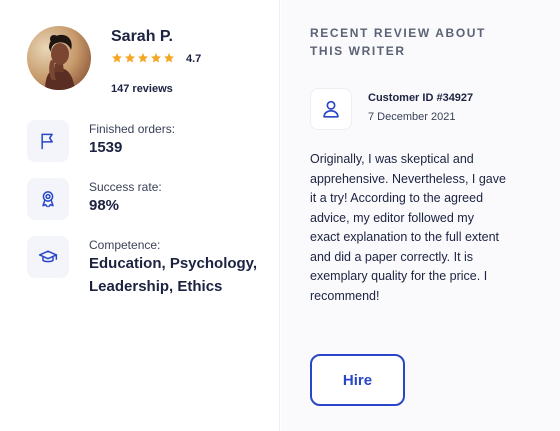  I want to click on recent-review-heading: RECENT REVIEW ABOUT THIS WRITER, so click(420, 42).